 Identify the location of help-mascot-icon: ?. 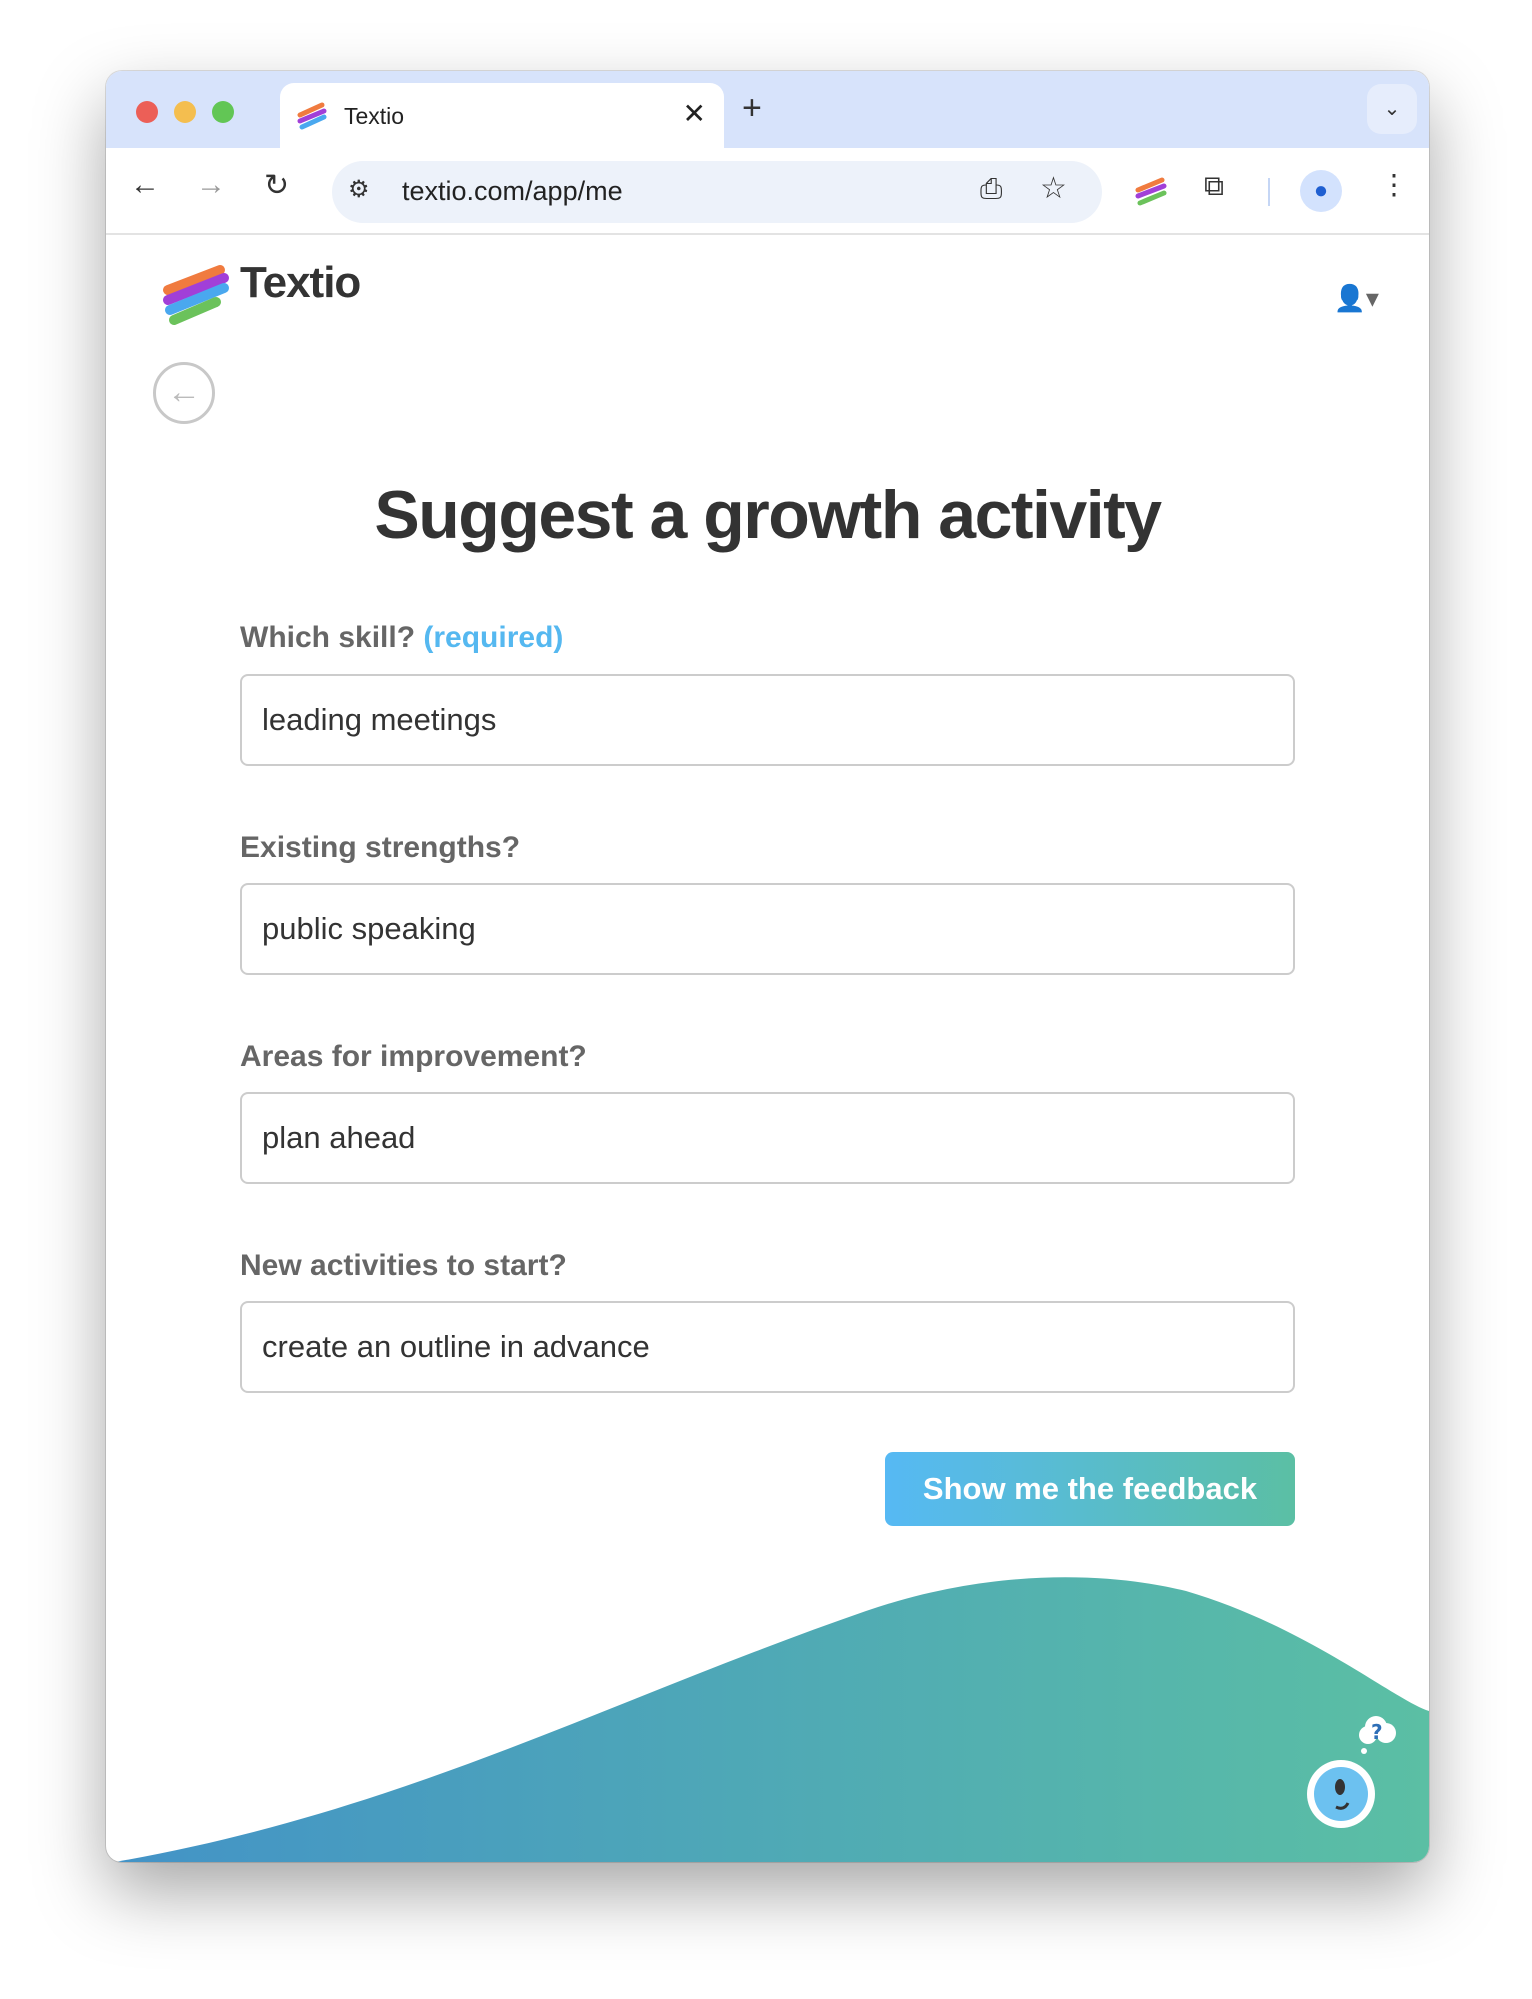
(1361, 1771).